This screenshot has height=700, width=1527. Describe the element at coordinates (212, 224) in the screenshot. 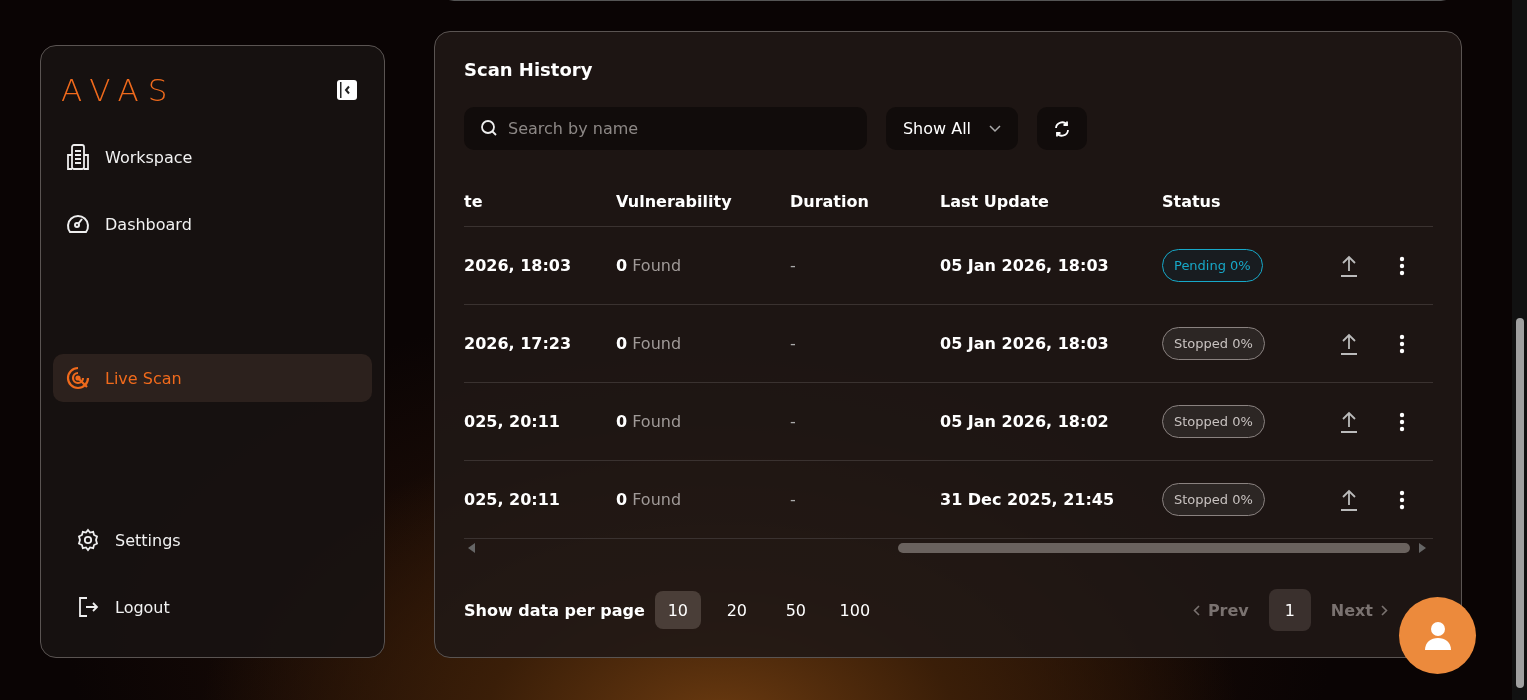

I see `sidebar-item: Dashboard` at that location.